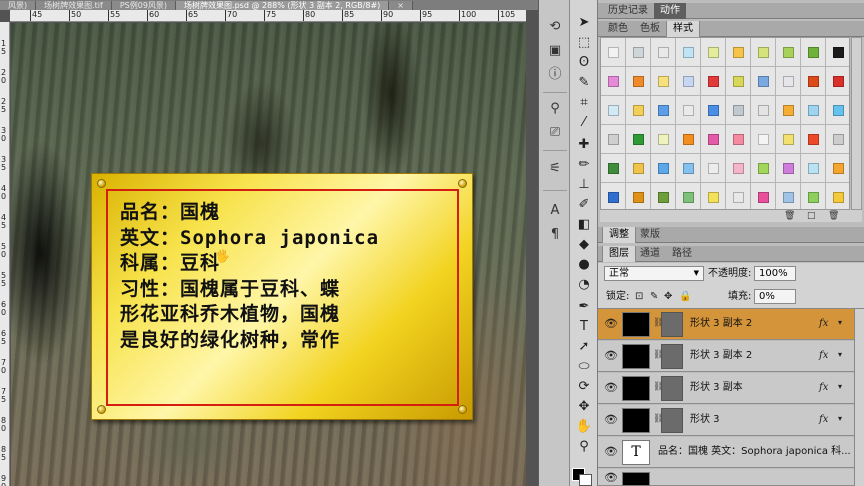  What do you see at coordinates (584, 245) in the screenshot?
I see `paint-bucket-icon: ◆` at bounding box center [584, 245].